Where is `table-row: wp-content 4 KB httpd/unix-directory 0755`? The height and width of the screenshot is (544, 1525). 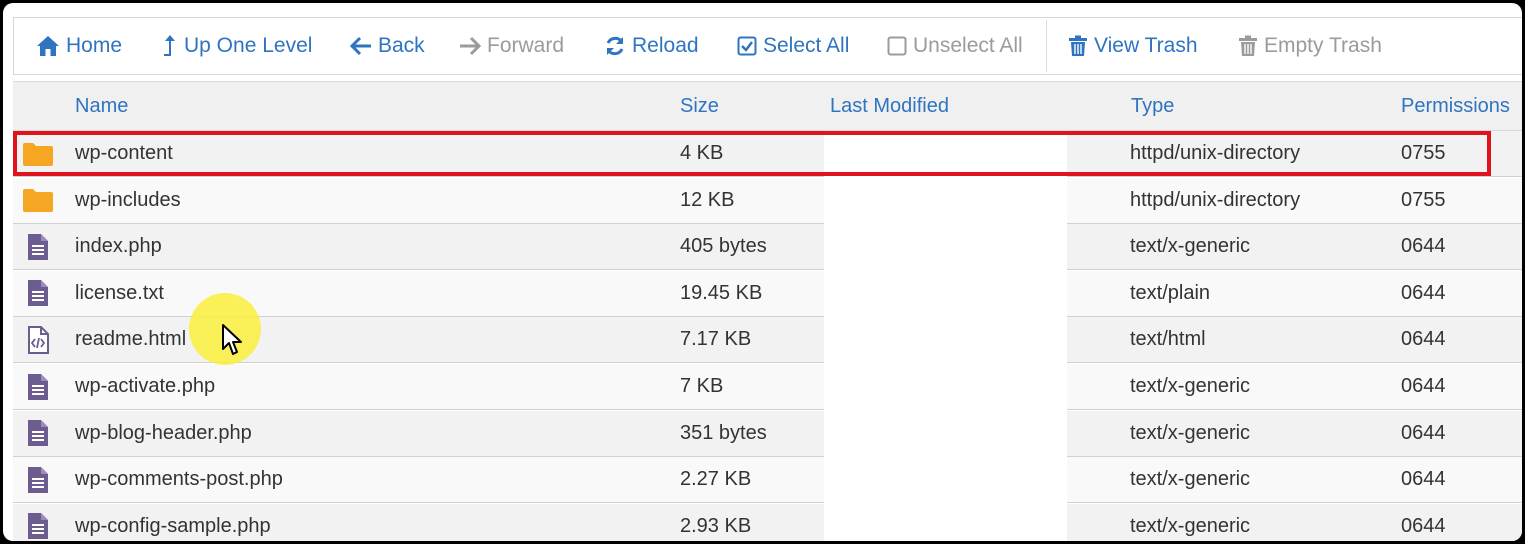
table-row: wp-content 4 KB httpd/unix-directory 0755 is located at coordinates (767, 154).